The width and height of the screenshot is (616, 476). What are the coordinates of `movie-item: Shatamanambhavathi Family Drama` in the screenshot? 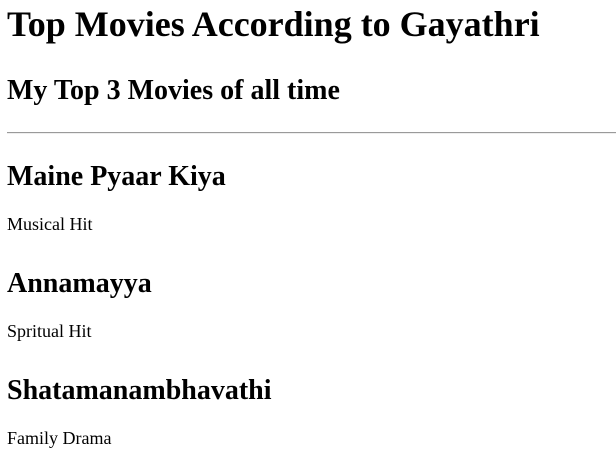 It's located at (139, 411).